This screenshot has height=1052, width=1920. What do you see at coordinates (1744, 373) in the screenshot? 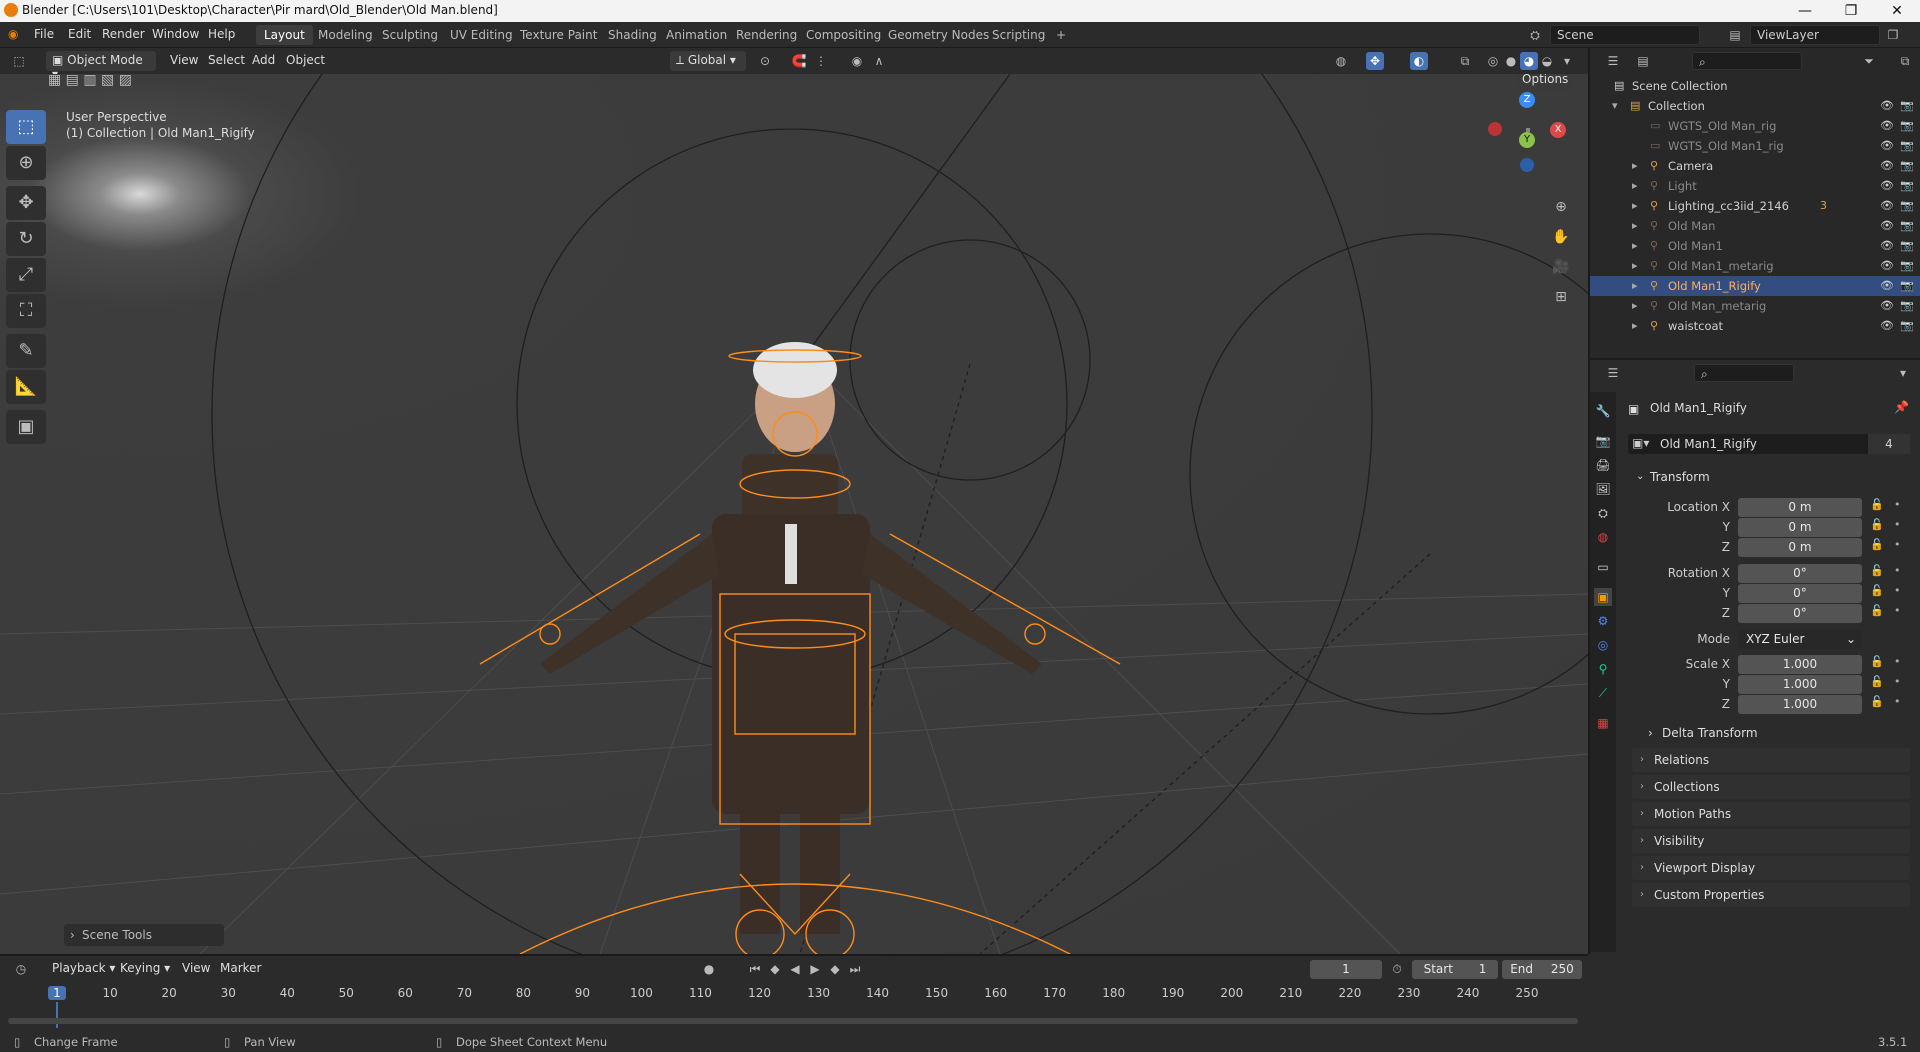
I see `properties-search-input: ⌕` at bounding box center [1744, 373].